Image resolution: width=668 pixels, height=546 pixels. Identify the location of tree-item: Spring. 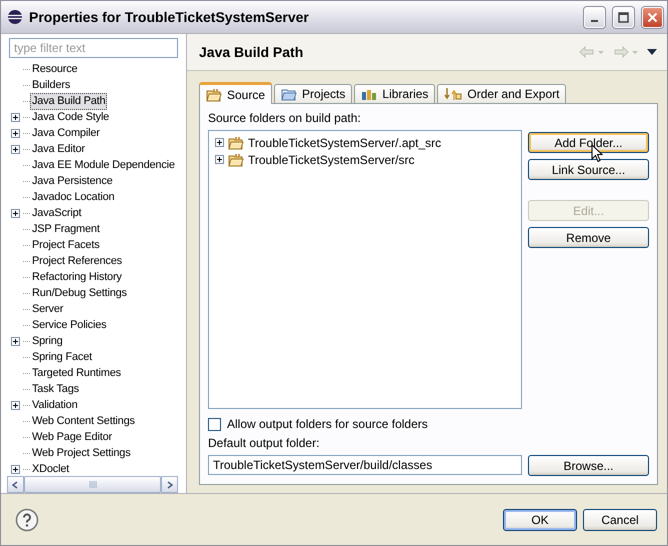
(47, 341).